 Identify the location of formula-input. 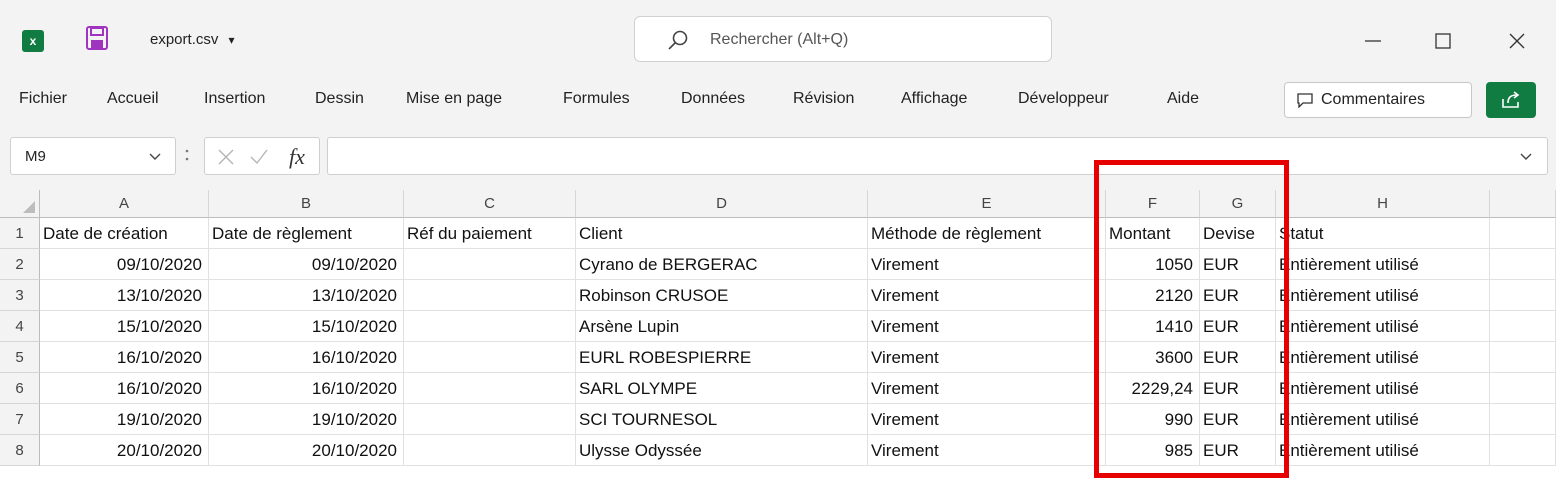
(937, 156).